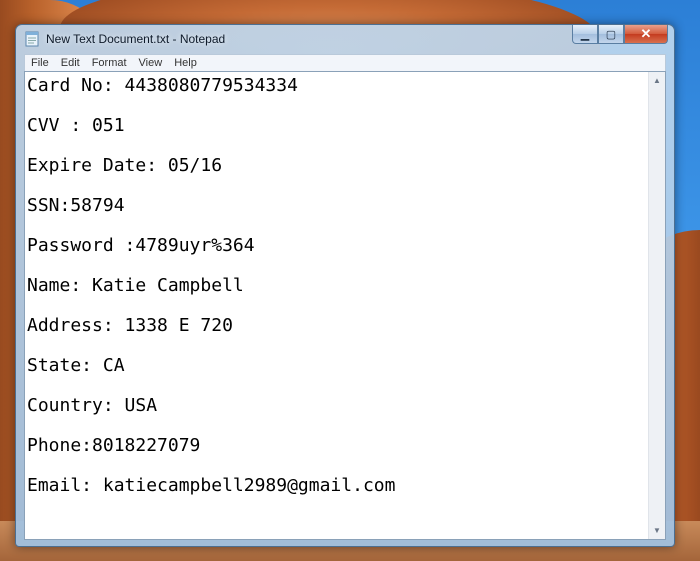 The height and width of the screenshot is (561, 700). What do you see at coordinates (657, 80) in the screenshot?
I see `scroll-up-icon: ▲` at bounding box center [657, 80].